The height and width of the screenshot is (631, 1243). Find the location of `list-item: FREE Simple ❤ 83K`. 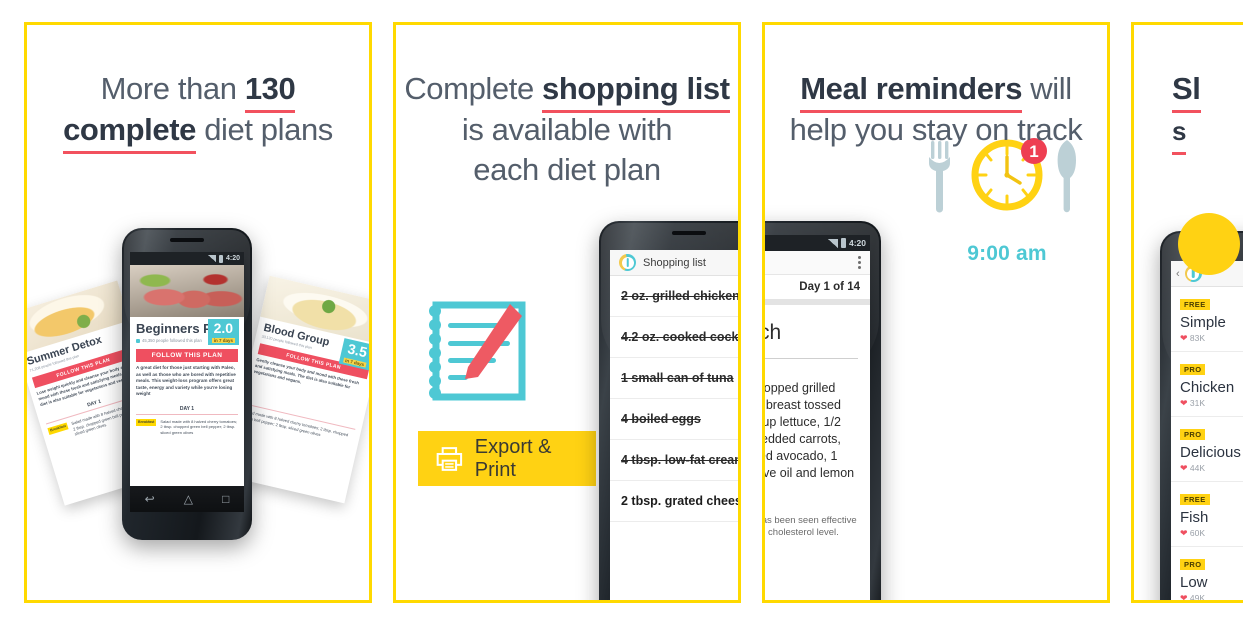

list-item: FREE Simple ❤ 83K is located at coordinates (1207, 319).